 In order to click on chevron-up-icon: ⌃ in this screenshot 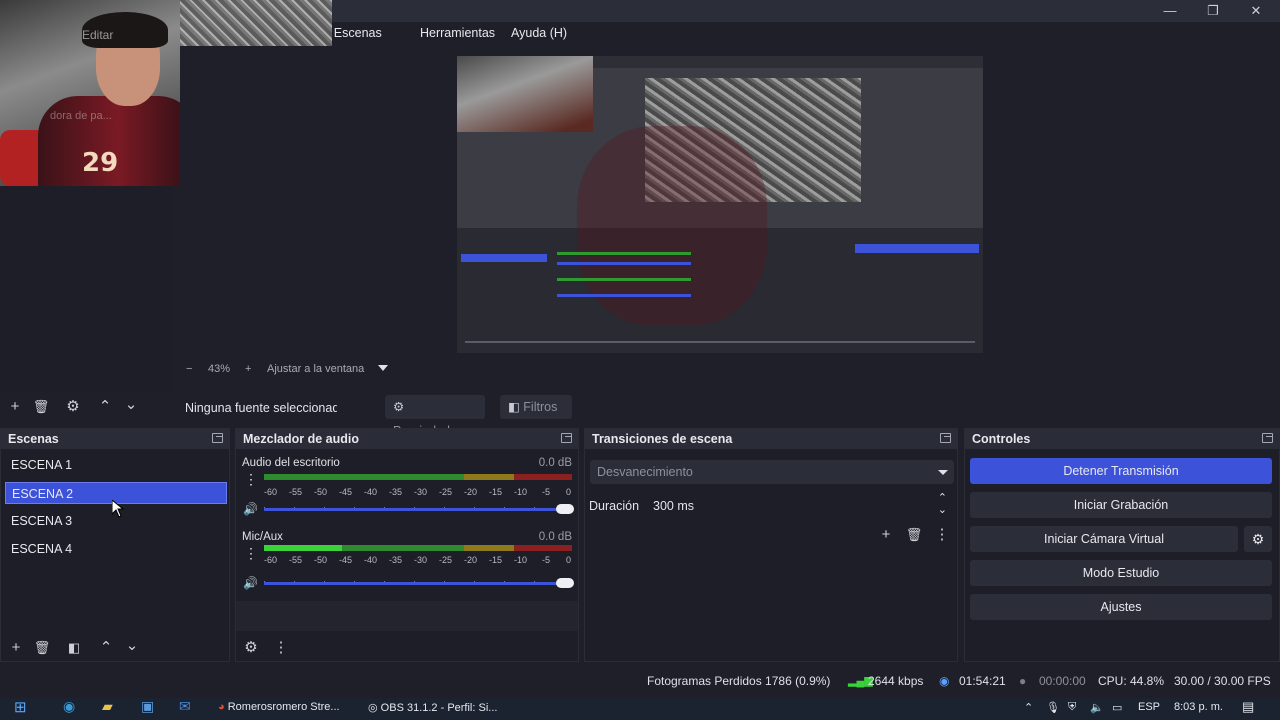, I will do `click(106, 648)`.